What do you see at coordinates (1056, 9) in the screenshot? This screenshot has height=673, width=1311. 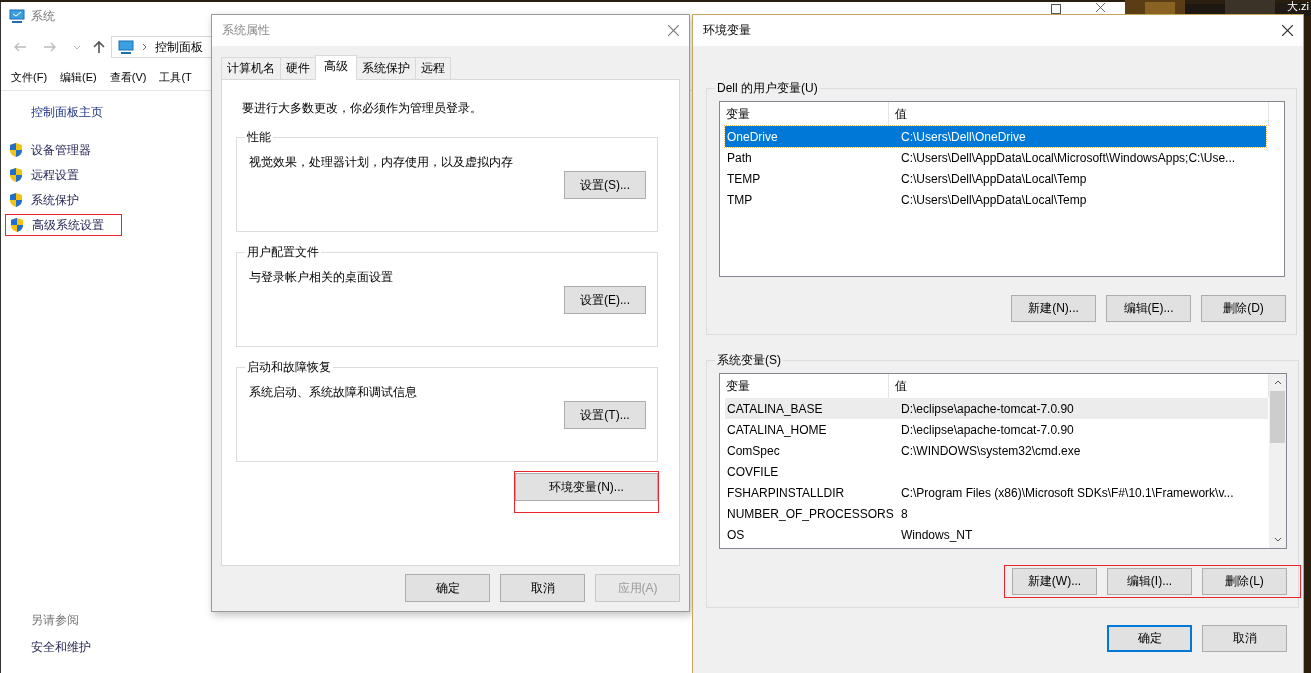 I see `maximize-icon` at bounding box center [1056, 9].